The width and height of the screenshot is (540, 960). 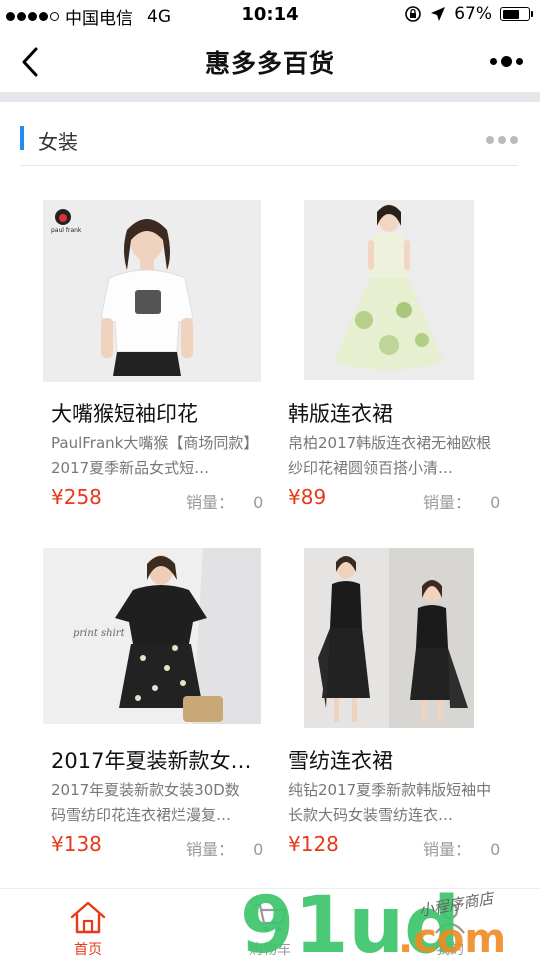 I want to click on product-title: 韩版连衣裙, so click(x=340, y=414).